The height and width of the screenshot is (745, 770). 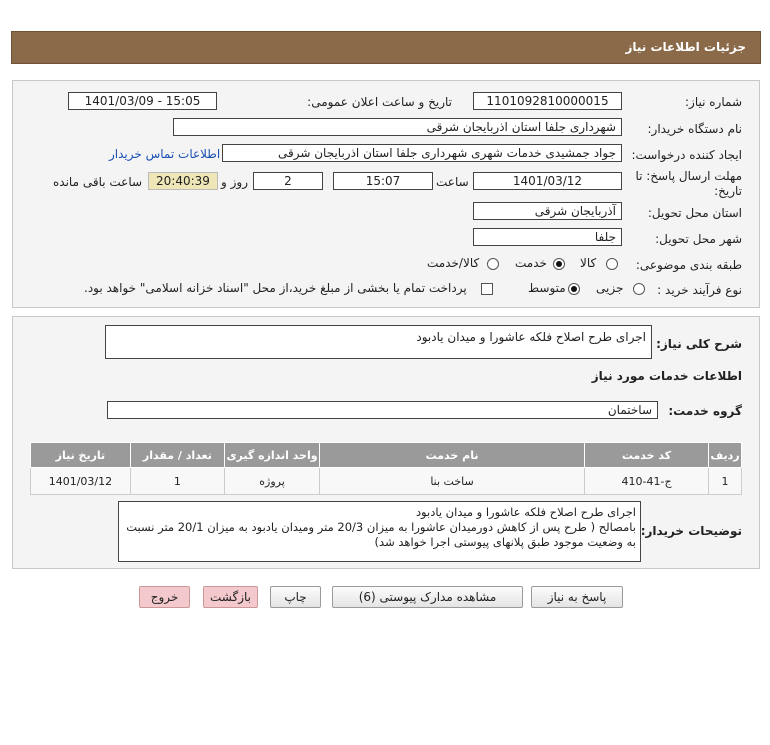 What do you see at coordinates (80, 481) in the screenshot?
I see `cell-need-date: 1401/03/12` at bounding box center [80, 481].